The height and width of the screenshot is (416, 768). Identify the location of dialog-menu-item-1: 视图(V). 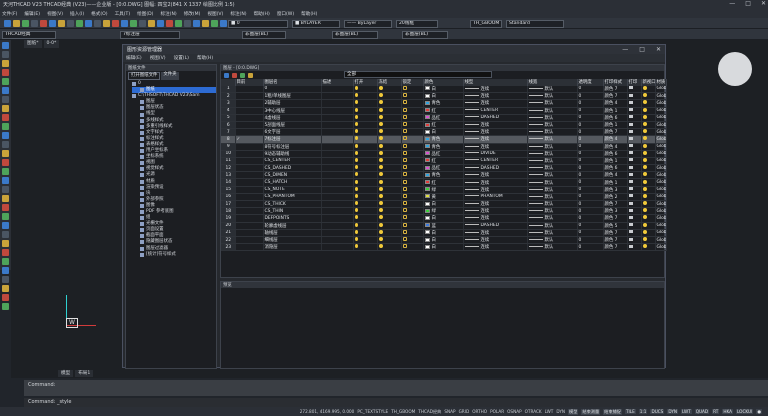
(158, 58).